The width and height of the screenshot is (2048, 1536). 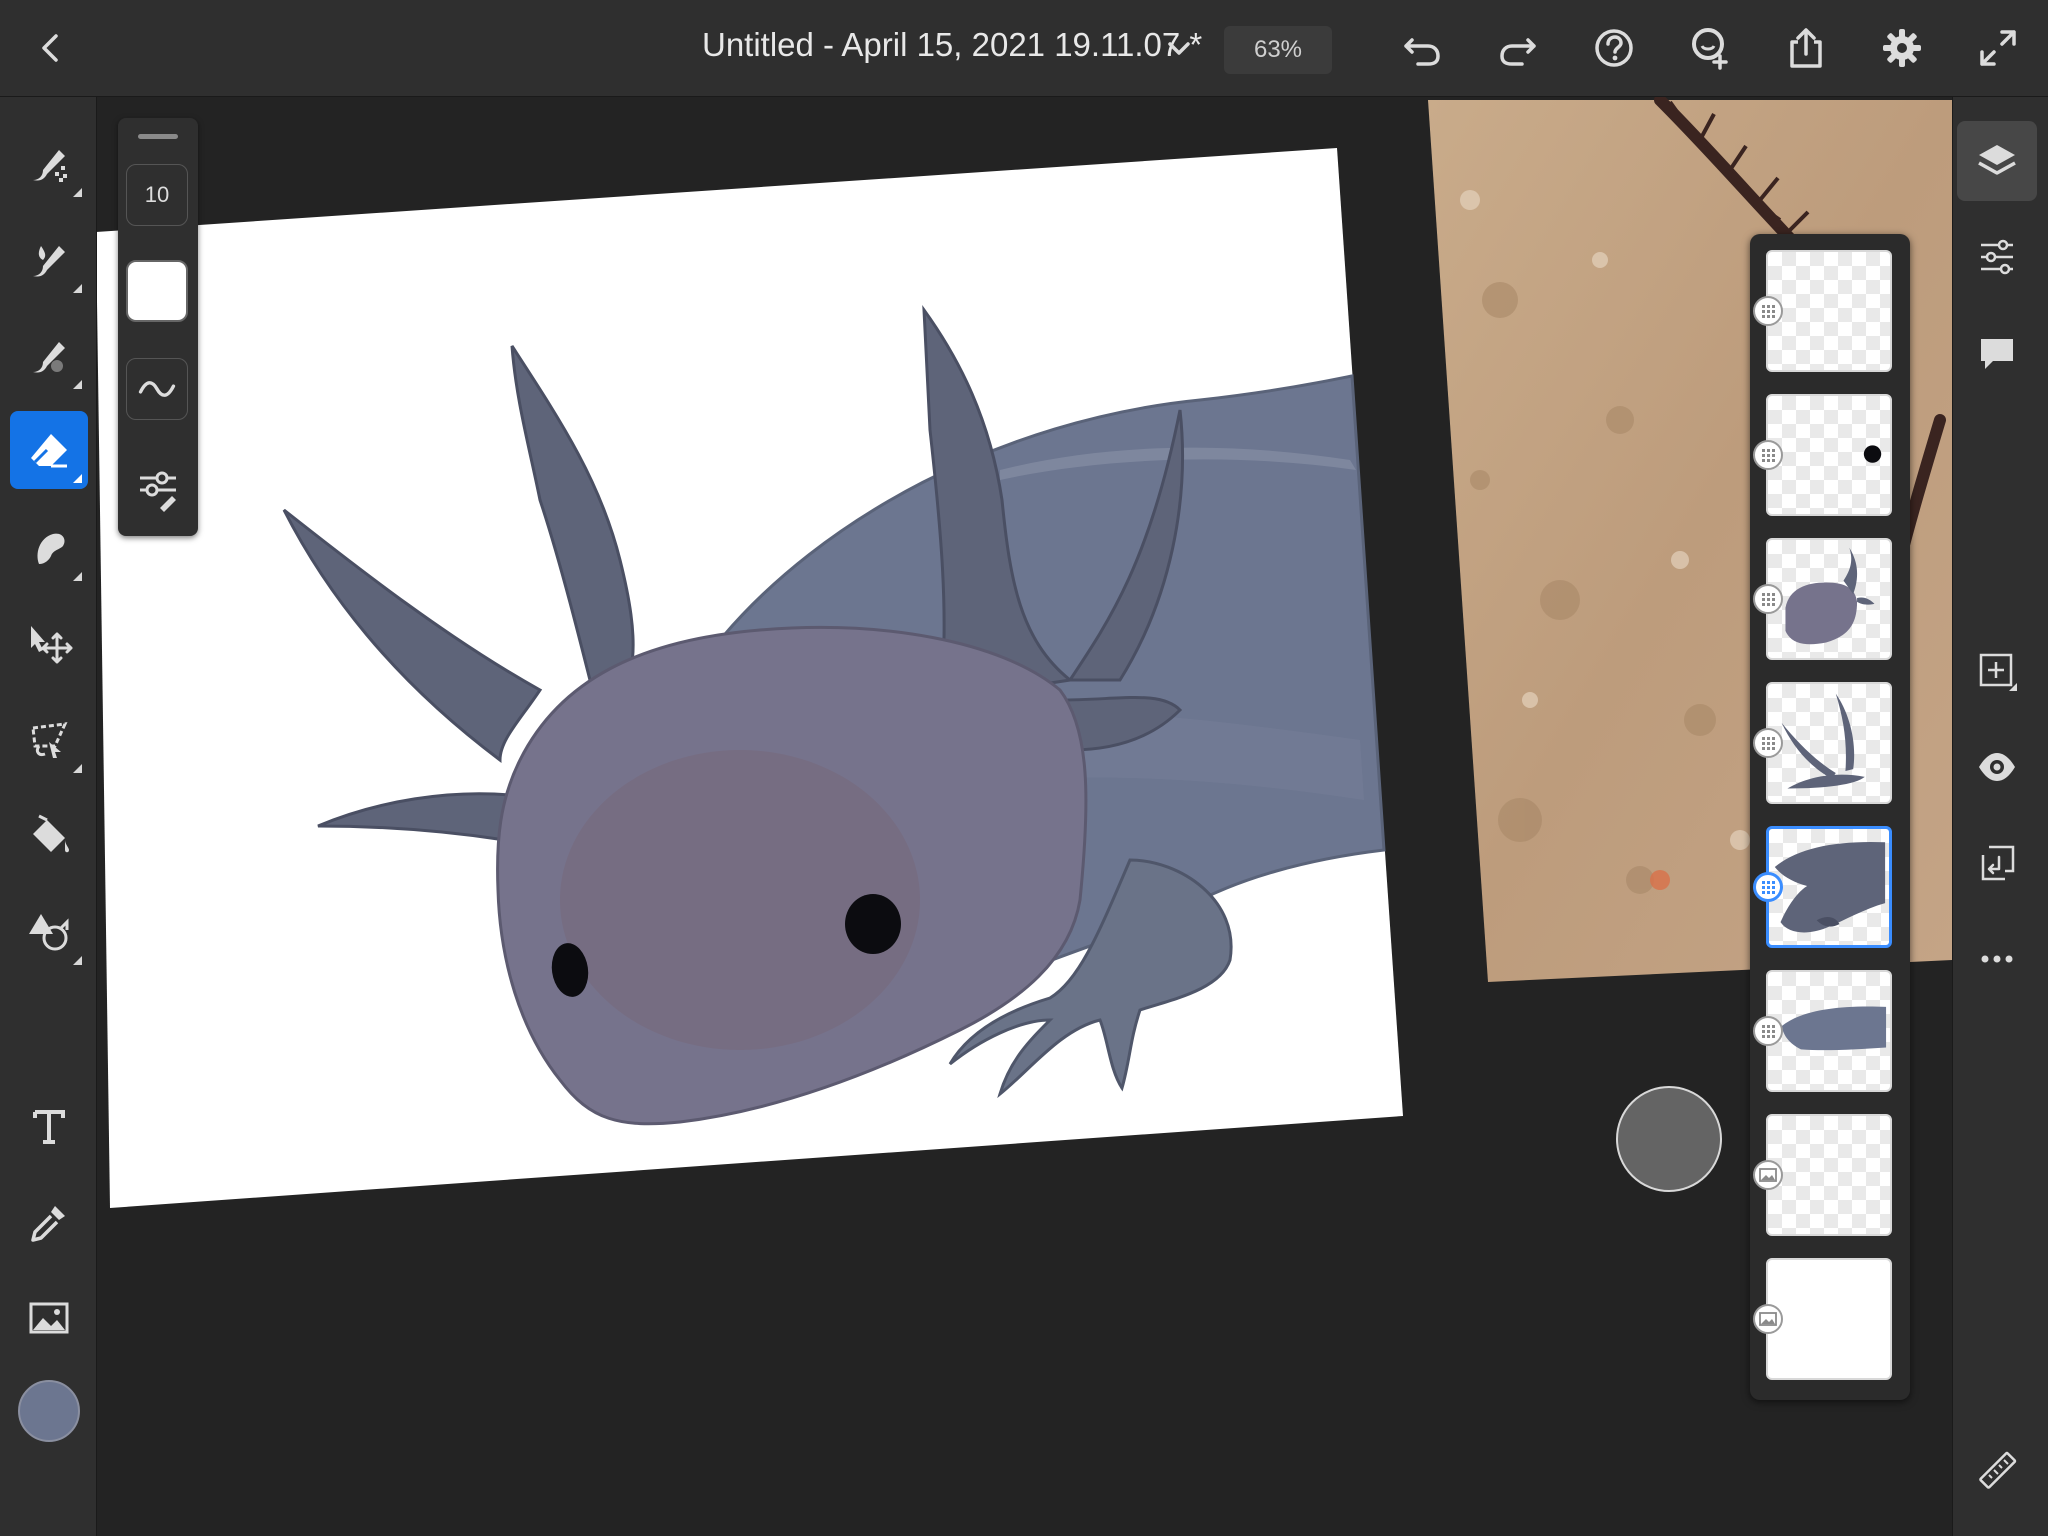 What do you see at coordinates (158, 136) in the screenshot?
I see `panel-grip` at bounding box center [158, 136].